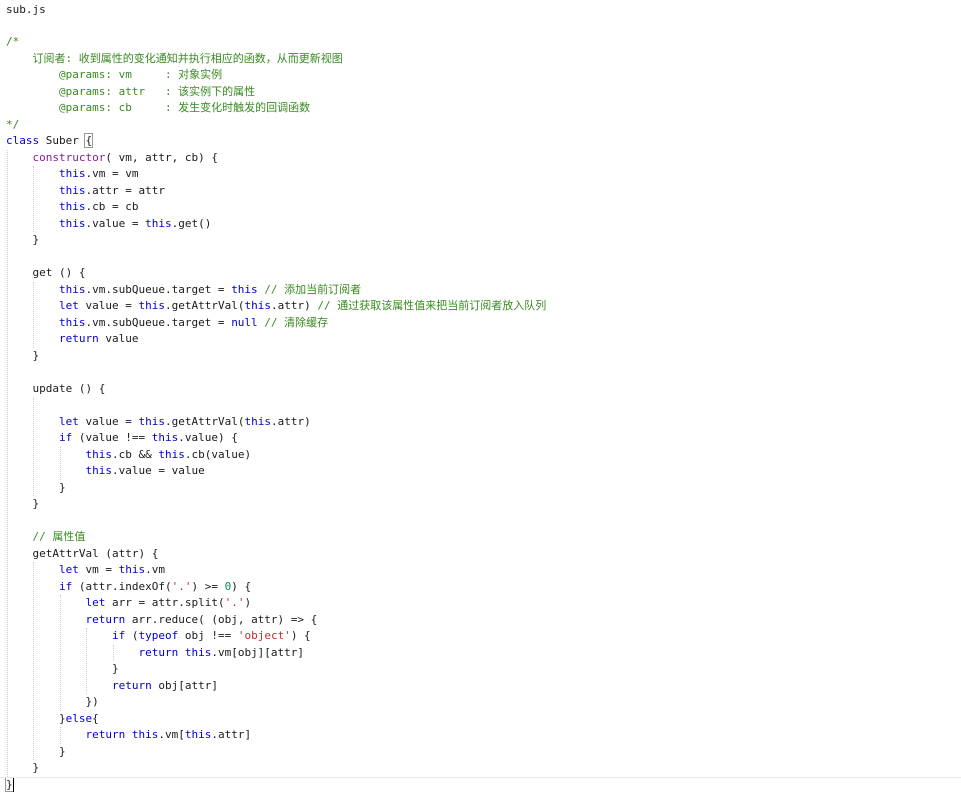 The image size is (961, 798). What do you see at coordinates (135, 454) in the screenshot?
I see `code-token: .cb &&` at bounding box center [135, 454].